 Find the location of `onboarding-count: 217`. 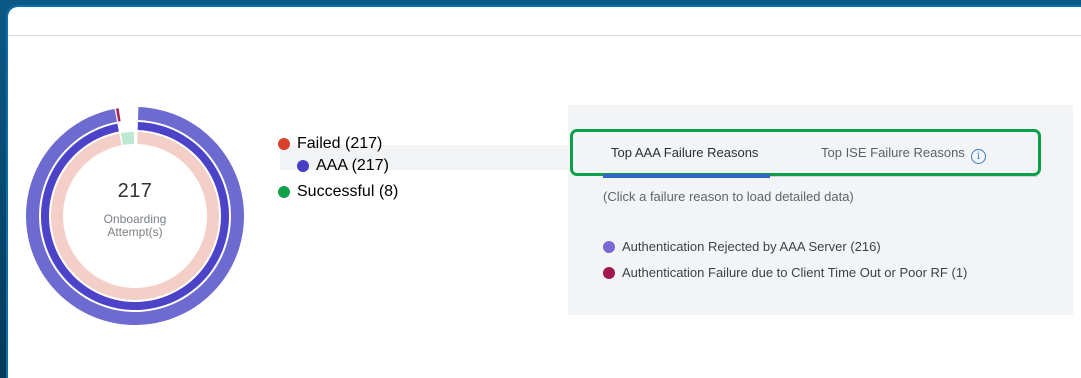

onboarding-count: 217 is located at coordinates (135, 191).